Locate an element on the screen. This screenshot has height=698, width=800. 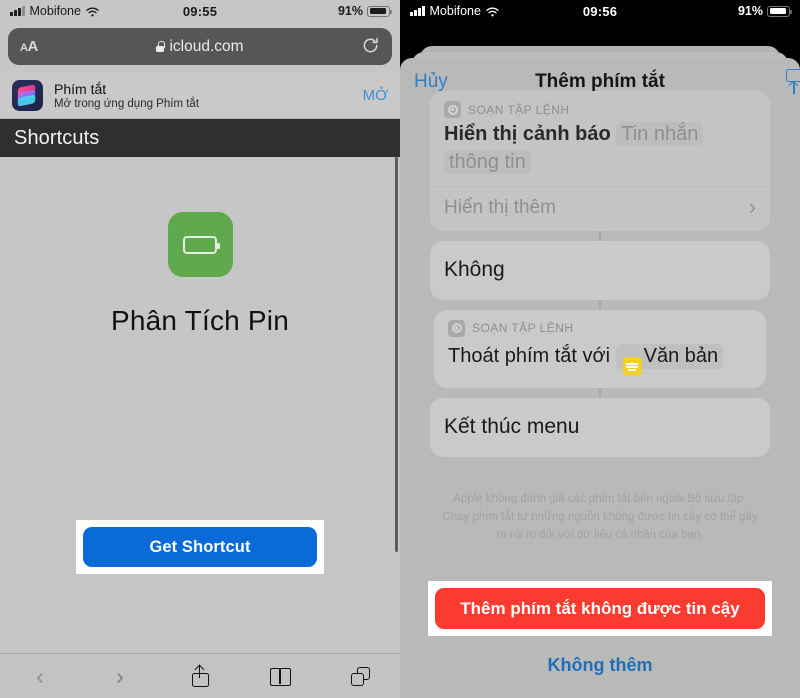
right-status-bar: Mobifone 09:56 91% is located at coordinates (600, 11).